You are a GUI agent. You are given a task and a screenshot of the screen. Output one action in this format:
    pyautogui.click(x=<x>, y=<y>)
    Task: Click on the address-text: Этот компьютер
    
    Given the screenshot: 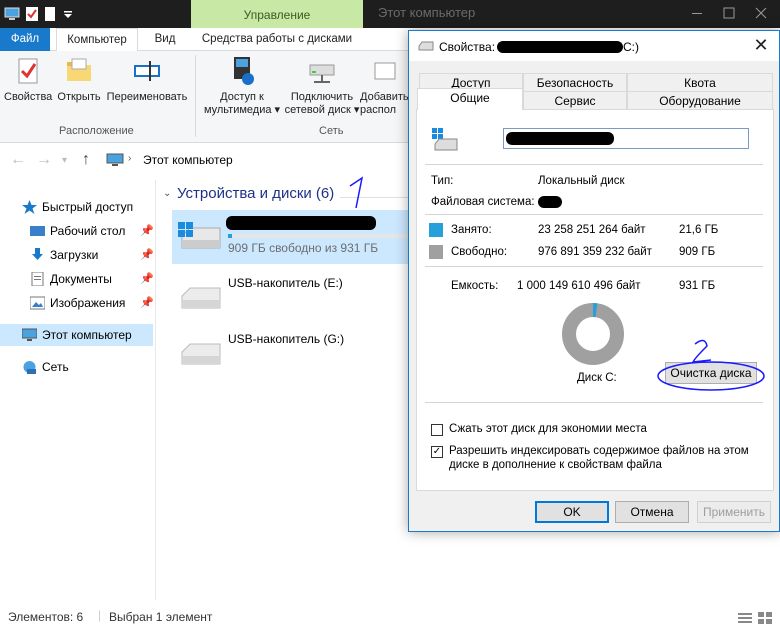 What is the action you would take?
    pyautogui.click(x=188, y=160)
    